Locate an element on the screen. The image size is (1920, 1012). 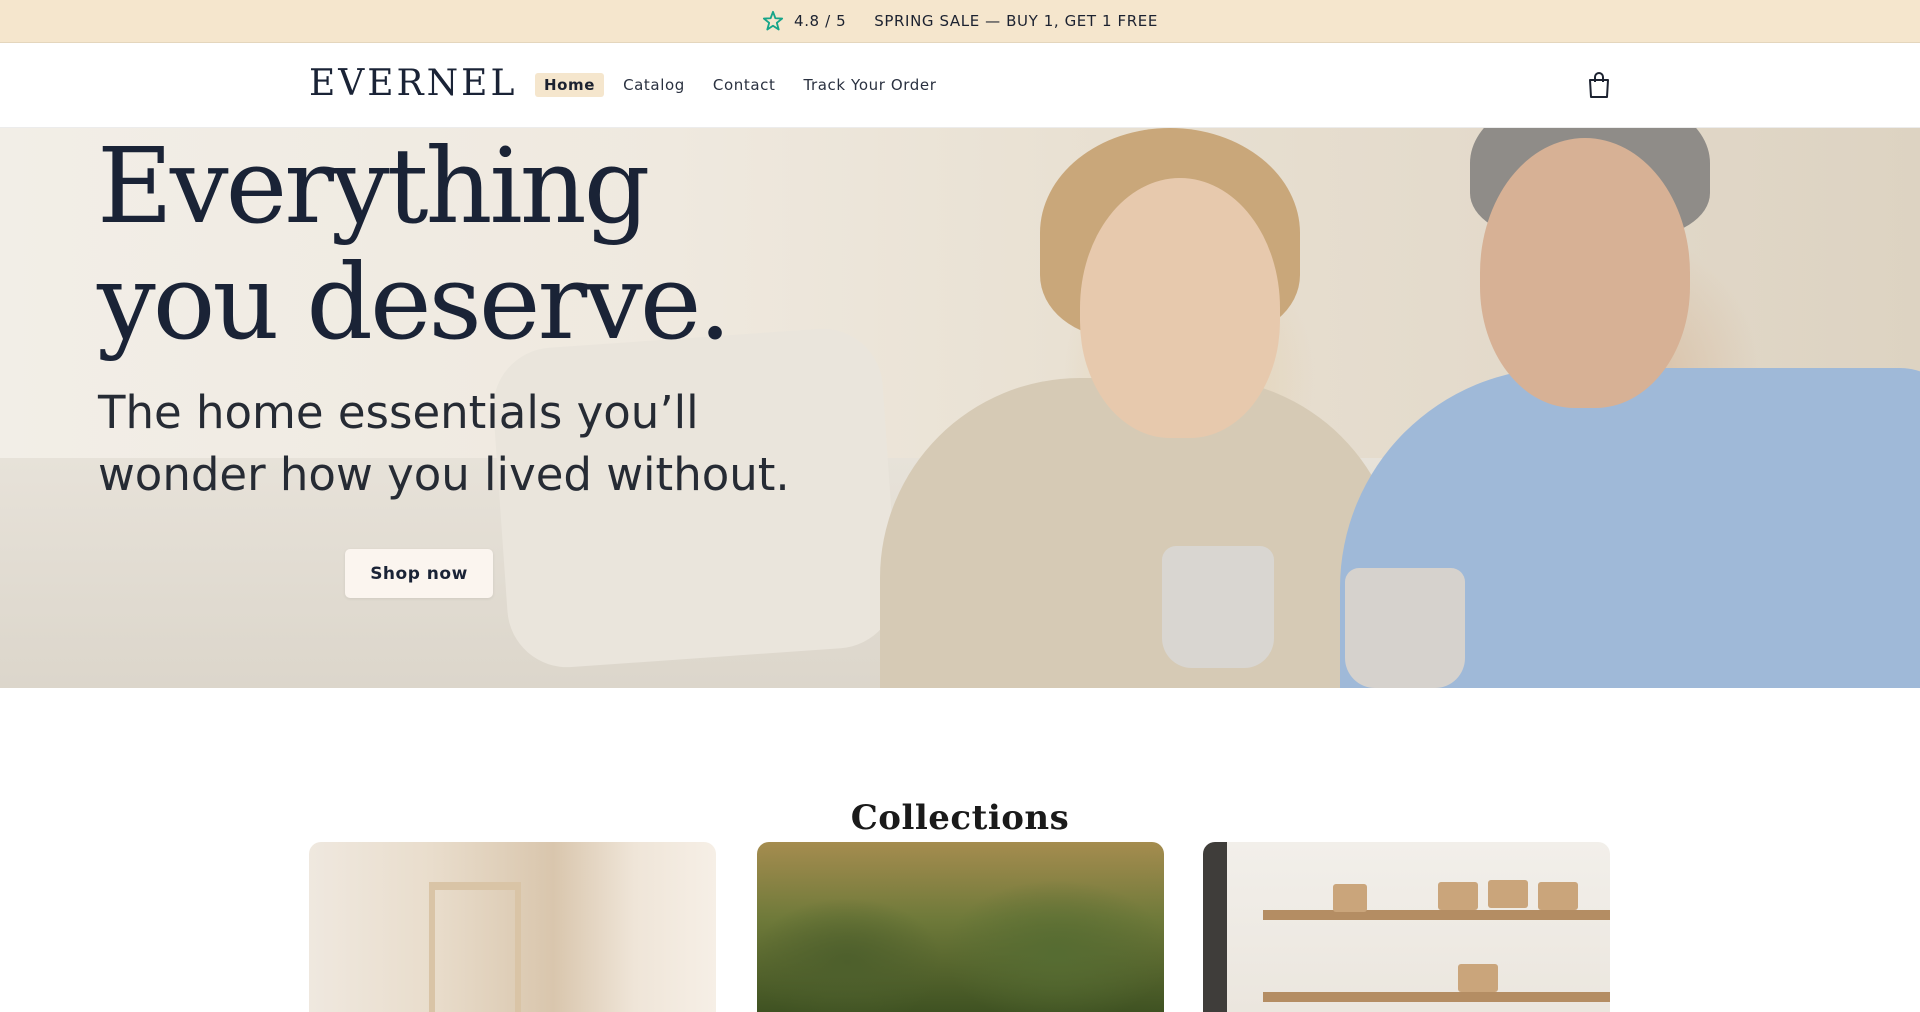
hero-title-line: Everything is located at coordinates (373, 187).